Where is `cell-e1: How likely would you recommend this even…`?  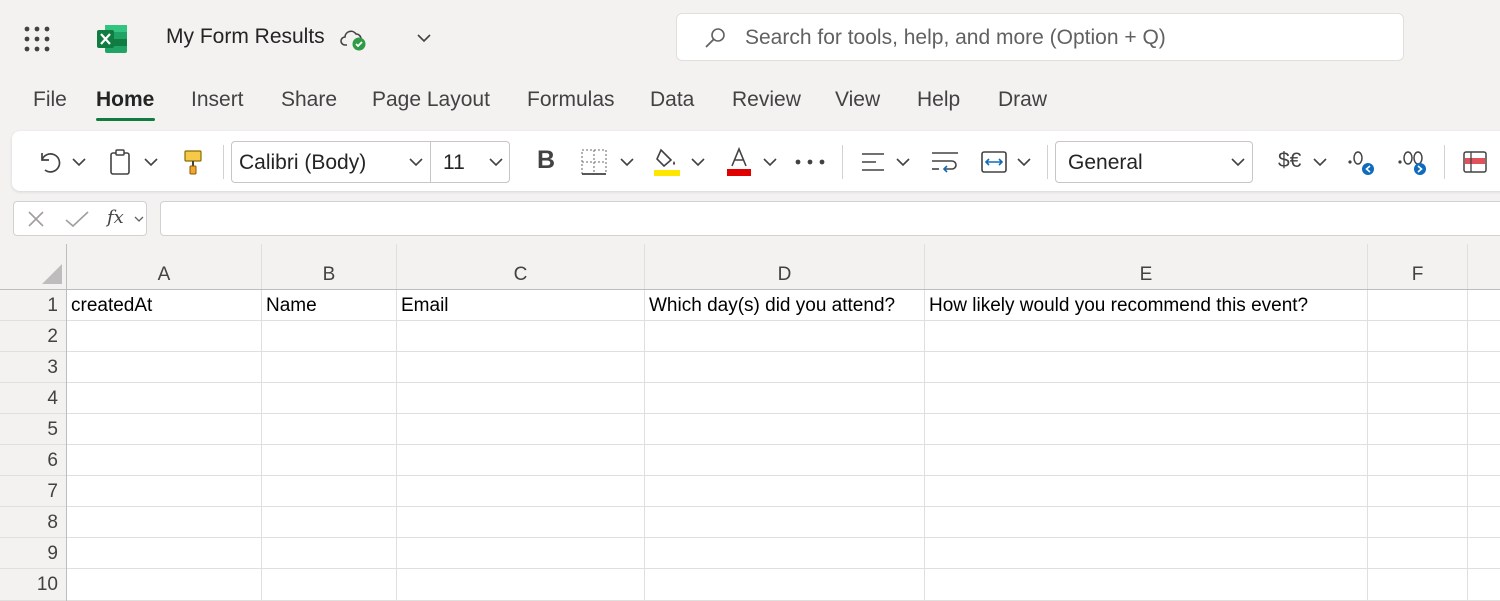
cell-e1: How likely would you recommend this even… is located at coordinates (1146, 305).